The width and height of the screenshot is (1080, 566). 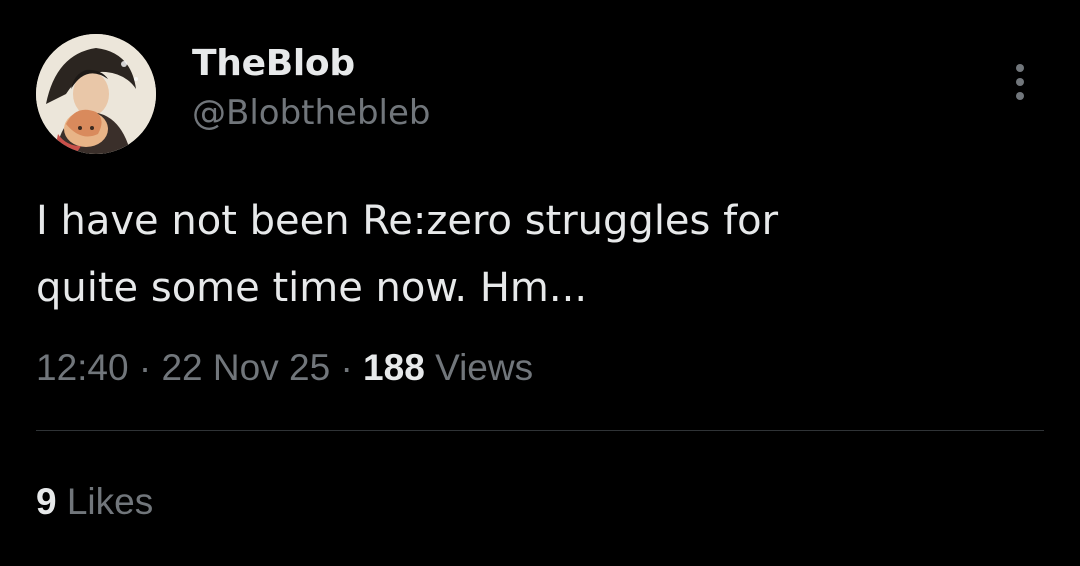 I want to click on likes-link: 9 Likes, so click(x=94, y=502).